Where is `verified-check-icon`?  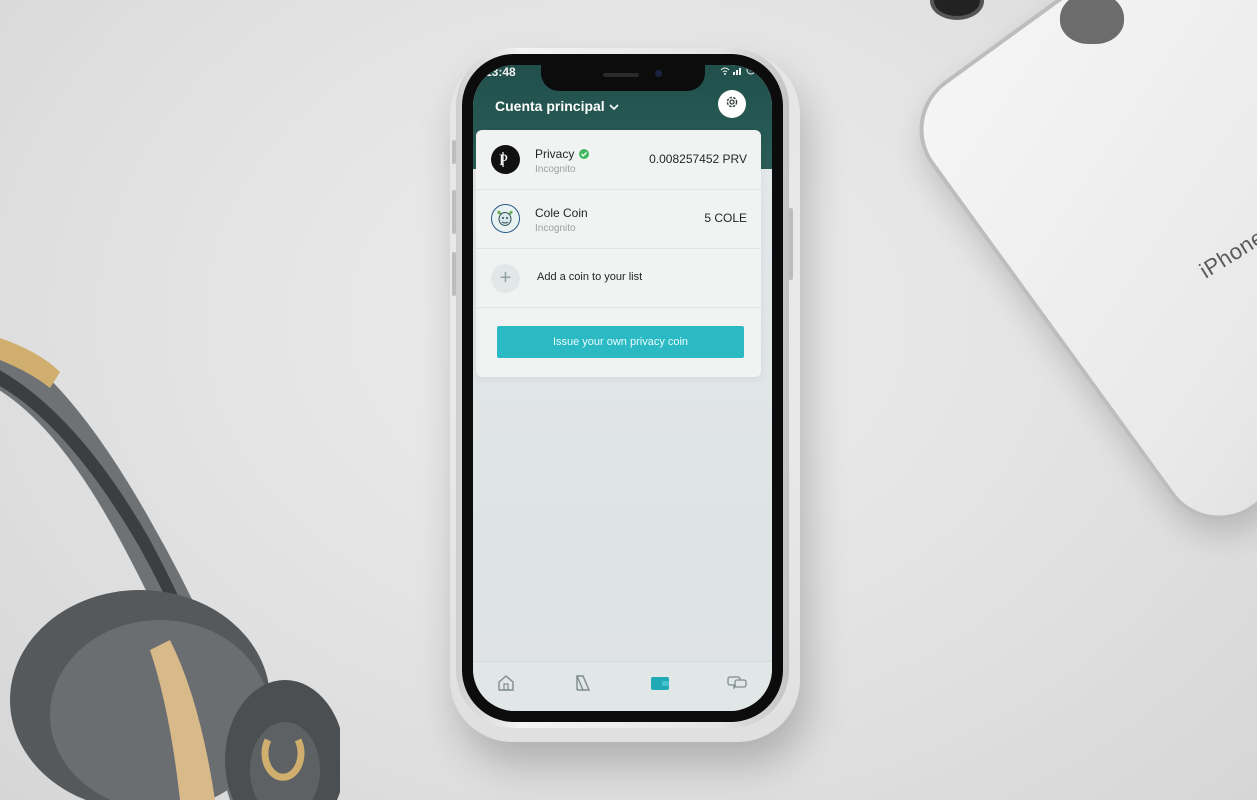
verified-check-icon is located at coordinates (584, 154).